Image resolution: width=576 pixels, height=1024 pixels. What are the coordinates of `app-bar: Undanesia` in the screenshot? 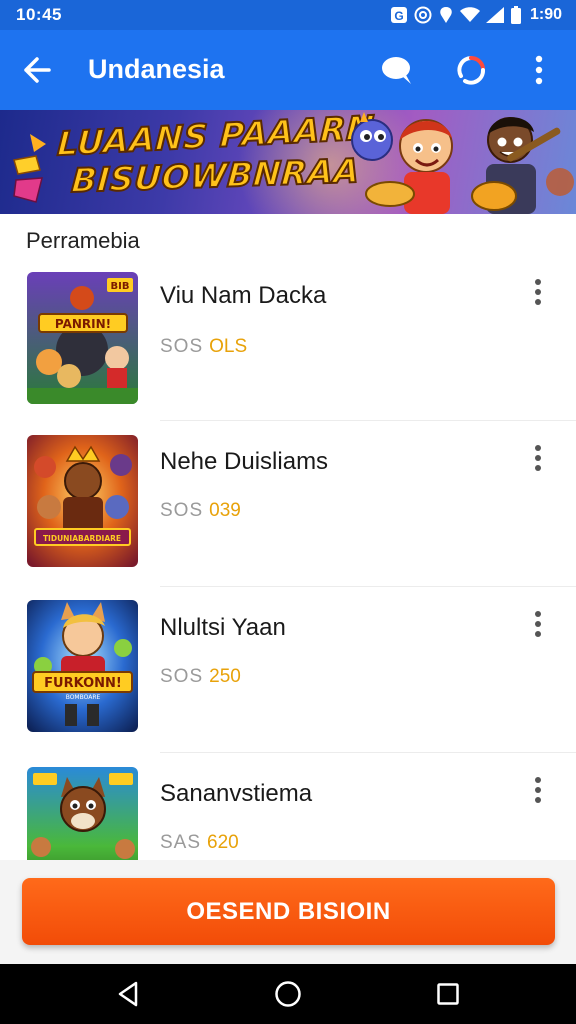 It's located at (288, 70).